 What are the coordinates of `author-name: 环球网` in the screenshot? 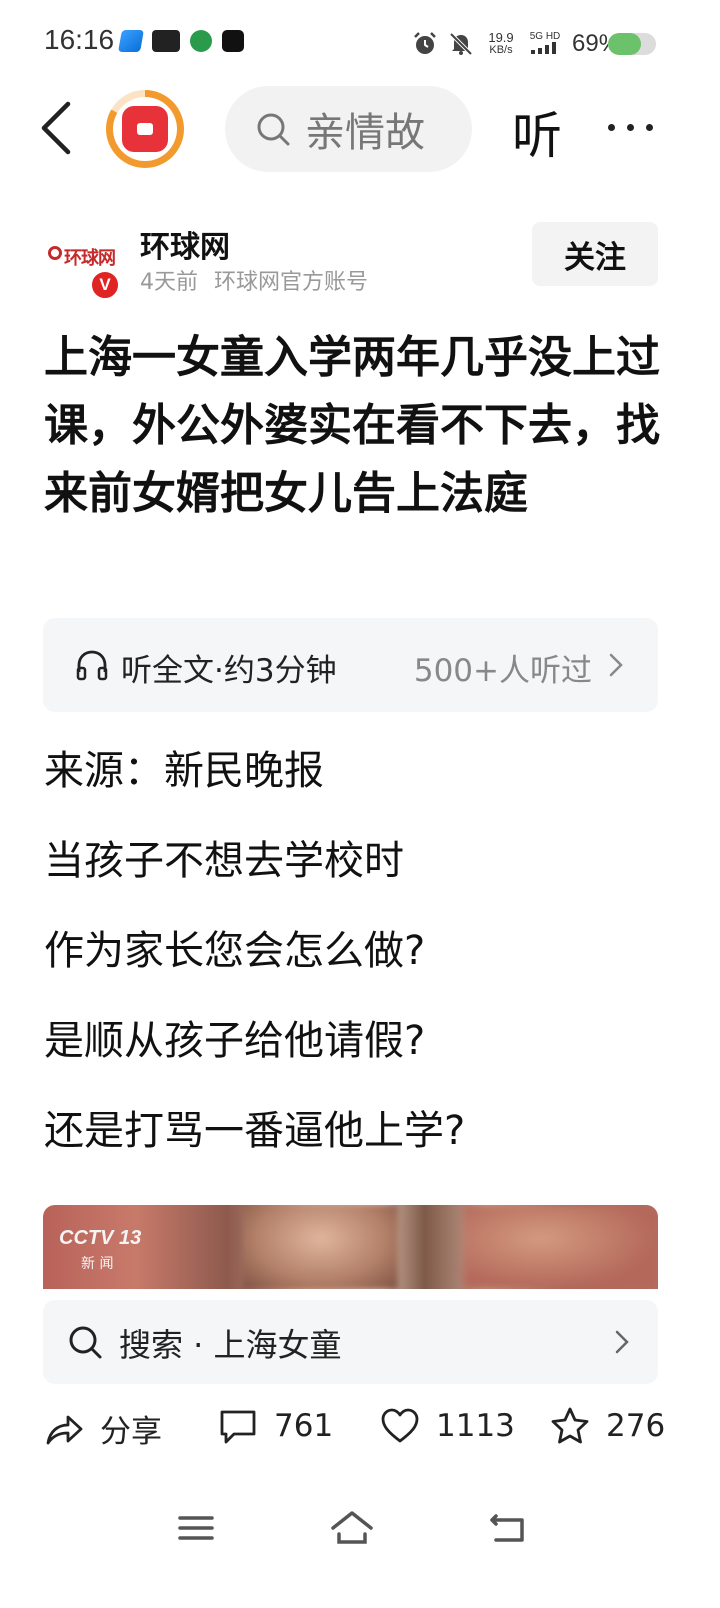 It's located at (185, 244).